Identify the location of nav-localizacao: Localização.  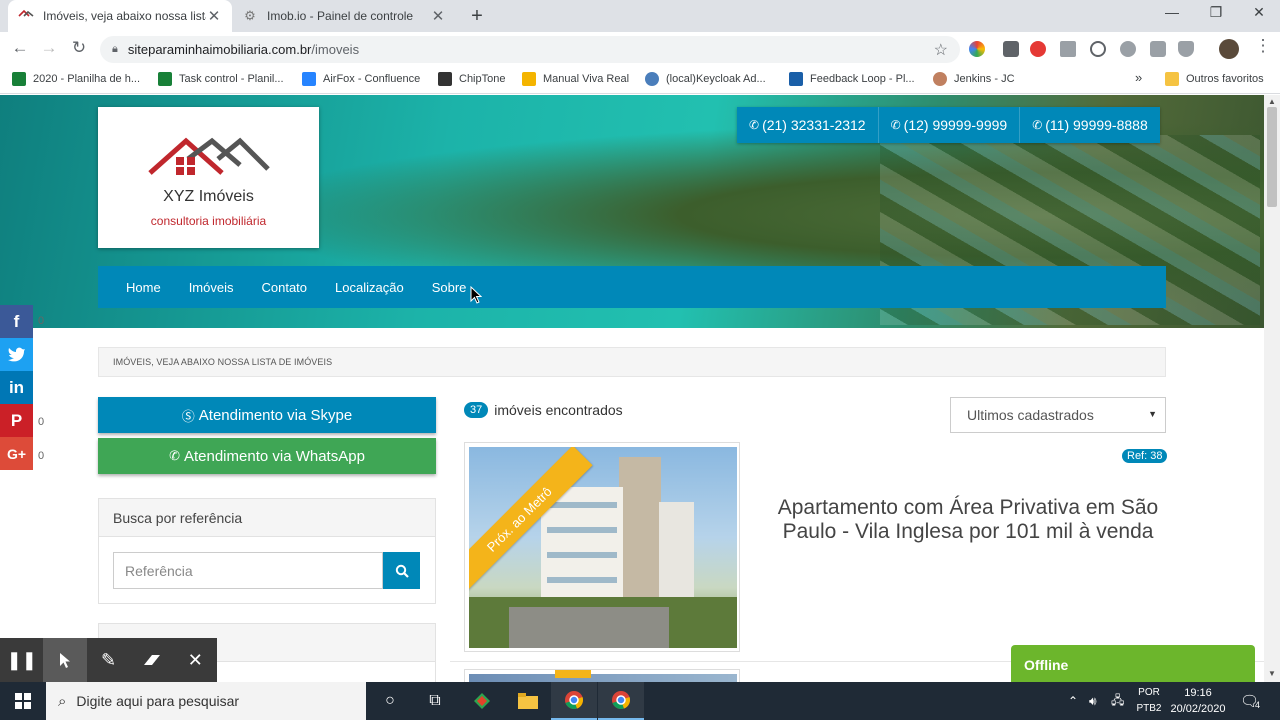
(369, 287).